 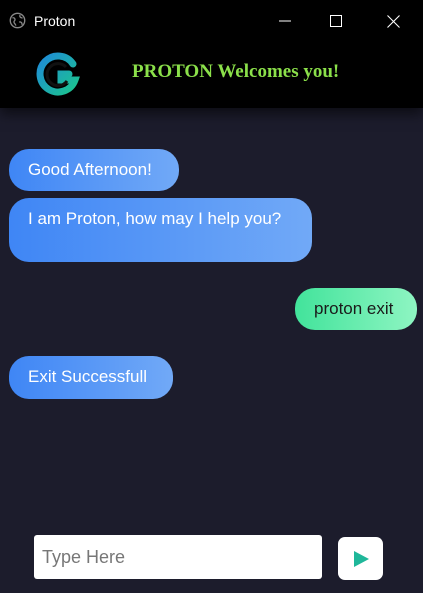 What do you see at coordinates (356, 309) in the screenshot?
I see `user-message: proton exit` at bounding box center [356, 309].